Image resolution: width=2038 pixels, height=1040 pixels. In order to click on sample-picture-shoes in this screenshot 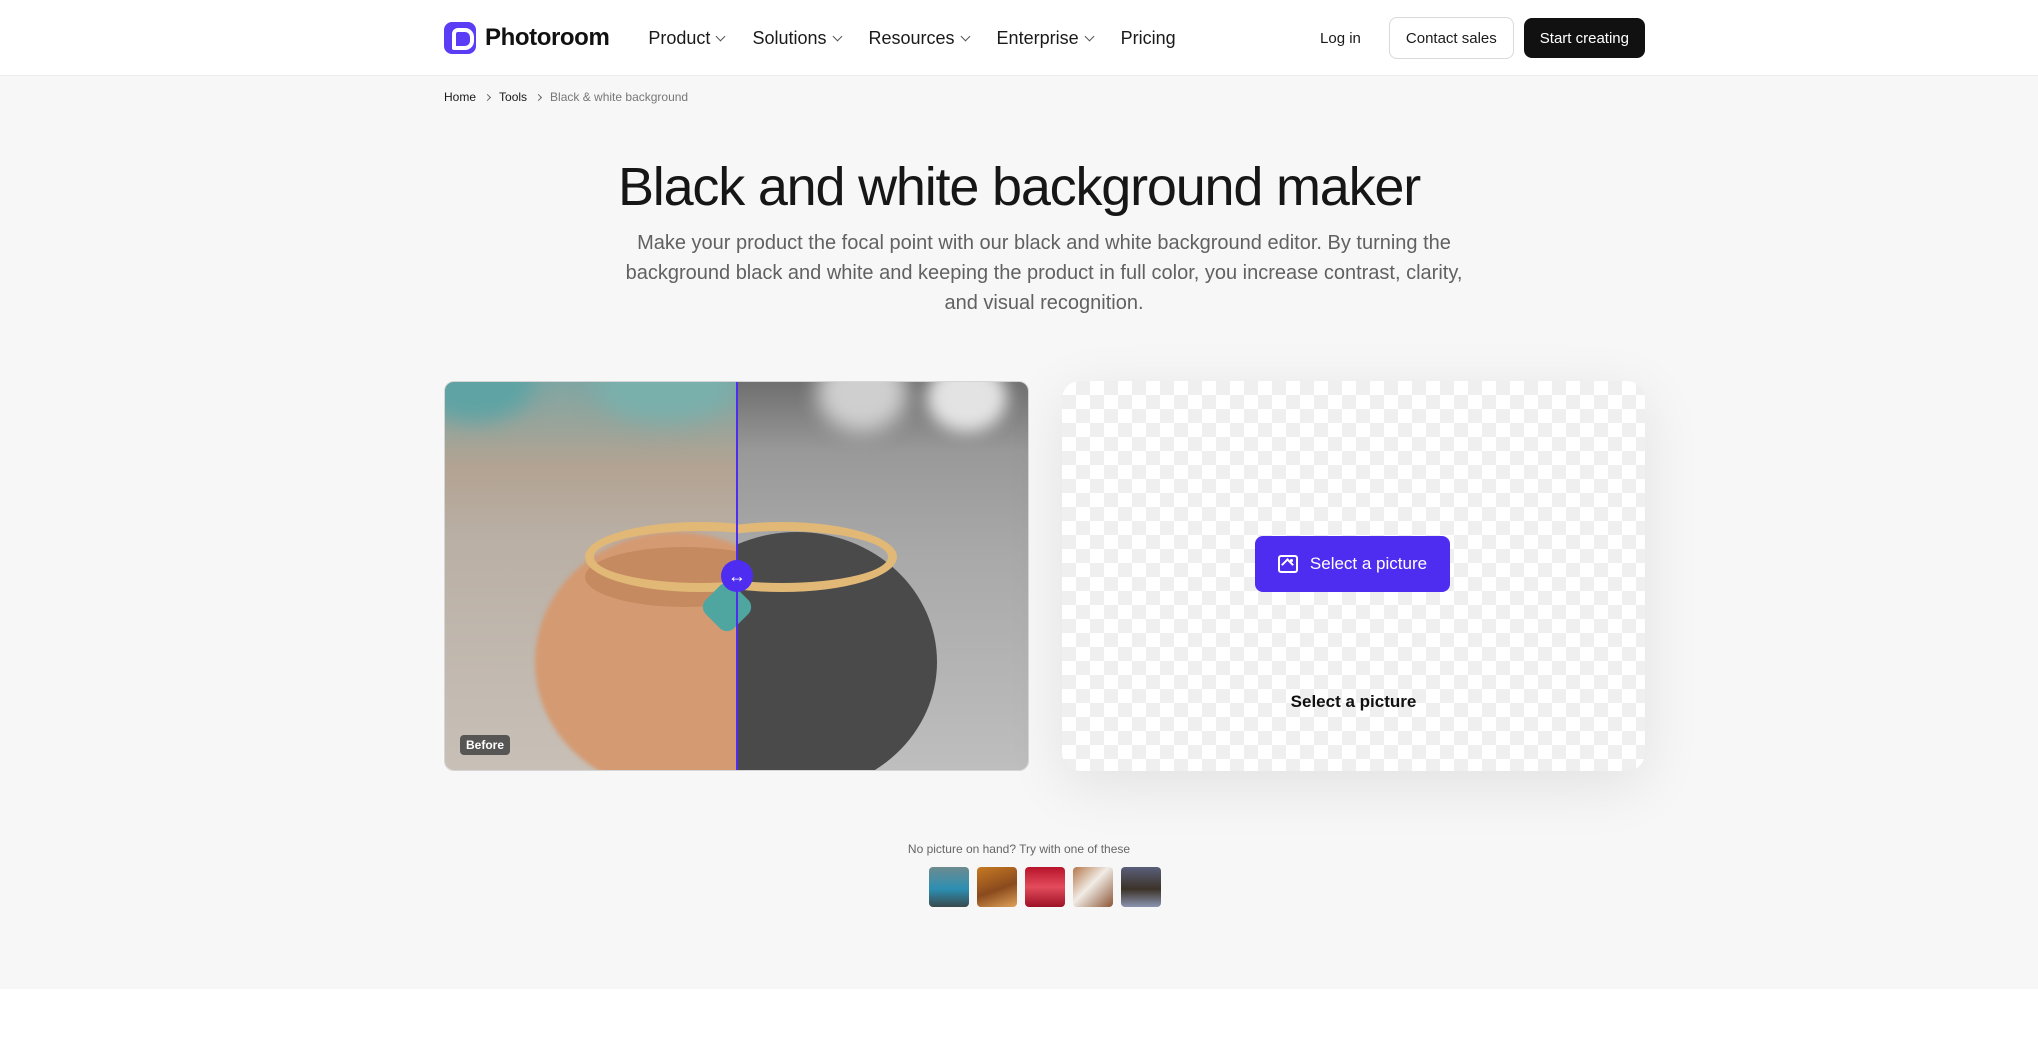, I will do `click(997, 887)`.